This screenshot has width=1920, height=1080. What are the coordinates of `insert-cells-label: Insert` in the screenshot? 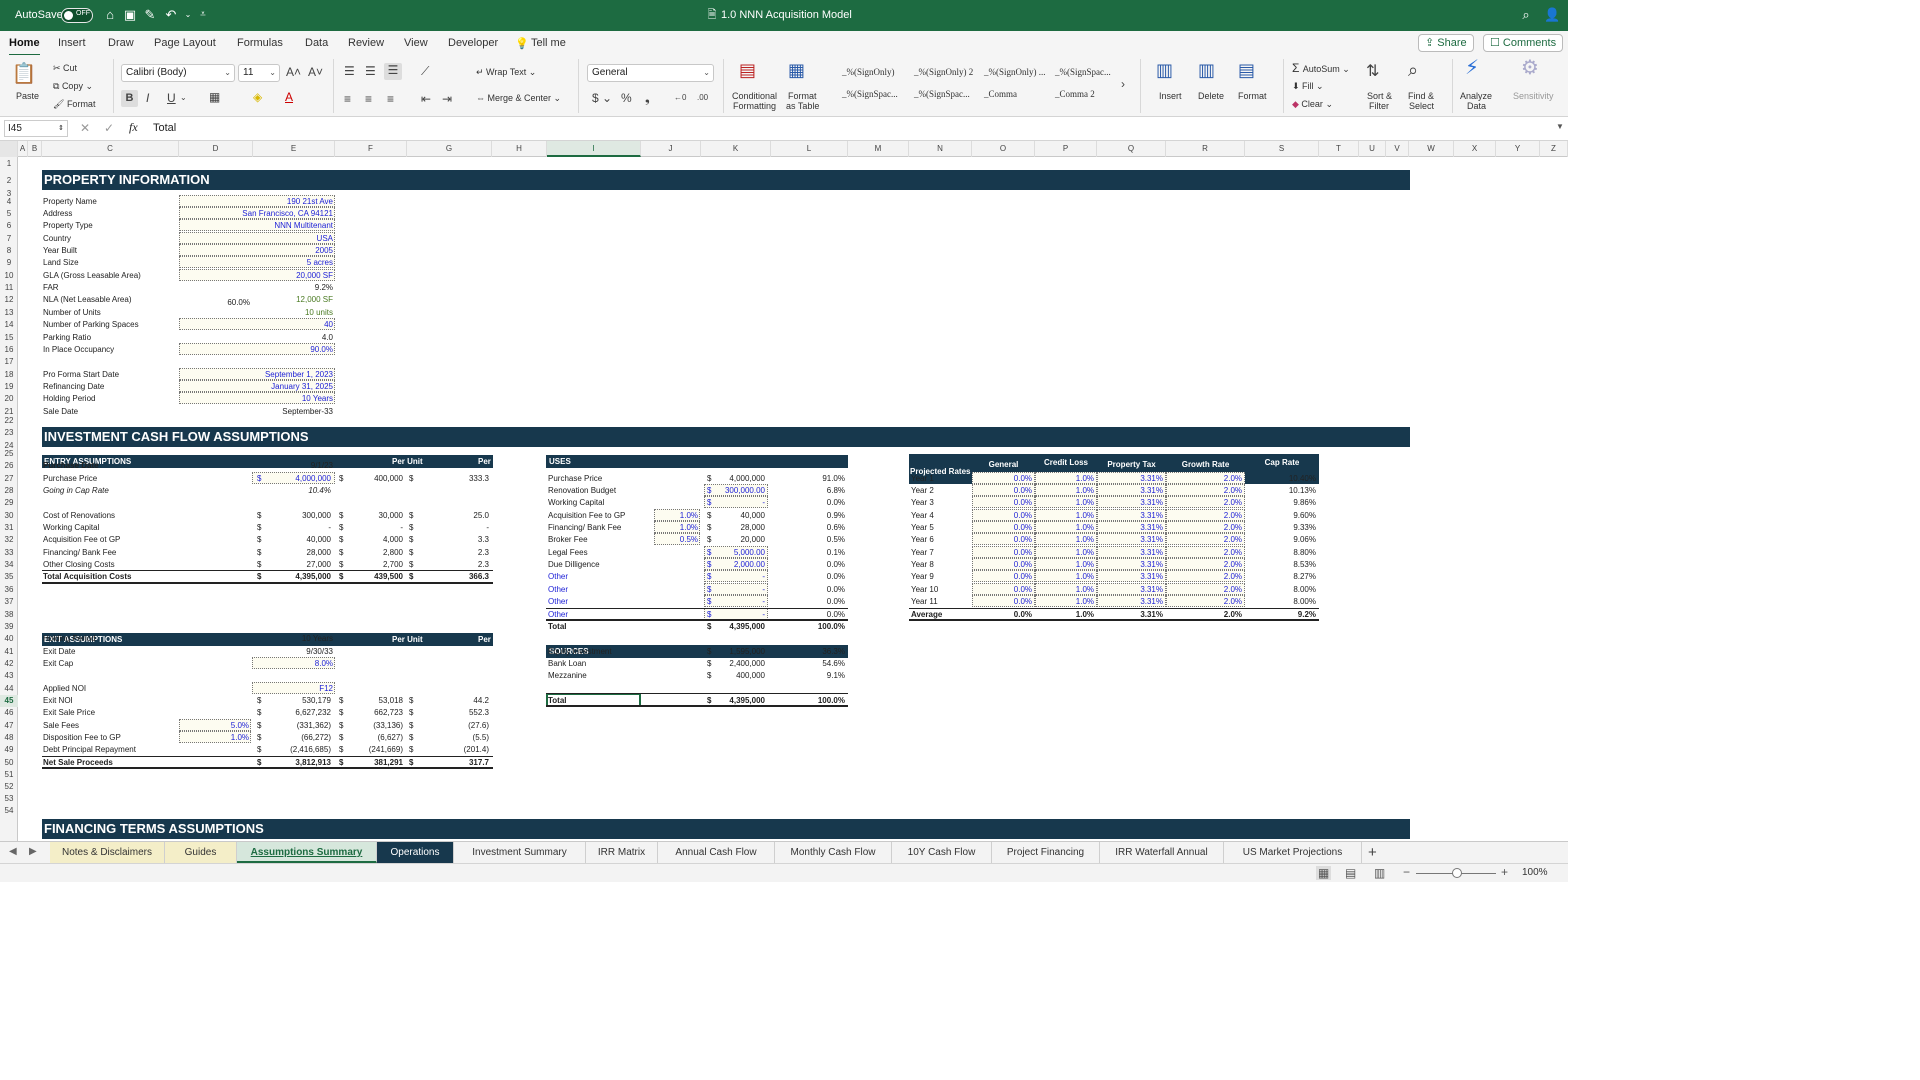 It's located at (1170, 96).